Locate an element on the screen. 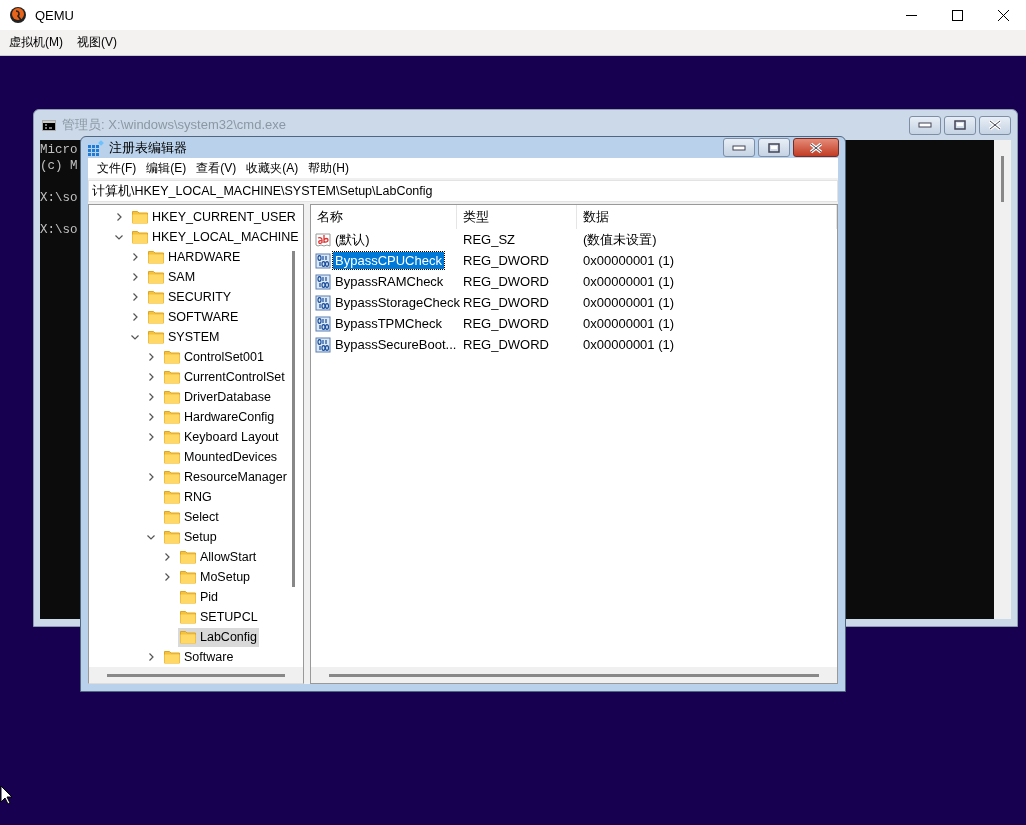 The height and width of the screenshot is (825, 1026). tree-item: HardwareConfig is located at coordinates (219, 417).